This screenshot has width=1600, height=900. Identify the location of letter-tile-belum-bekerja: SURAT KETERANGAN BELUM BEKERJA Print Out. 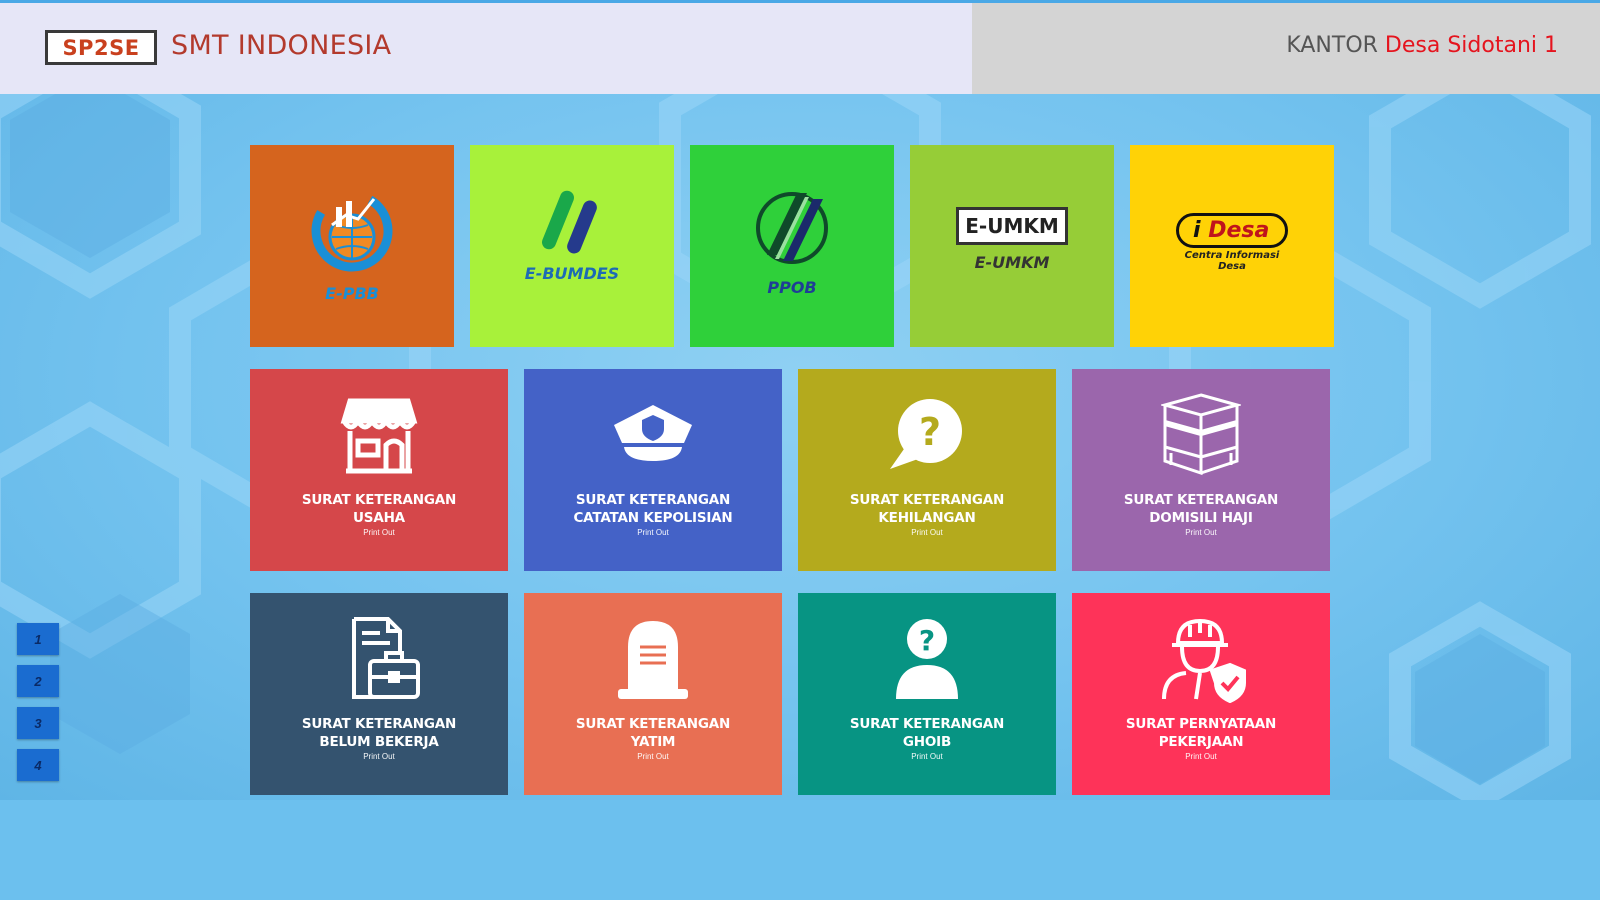
(379, 694).